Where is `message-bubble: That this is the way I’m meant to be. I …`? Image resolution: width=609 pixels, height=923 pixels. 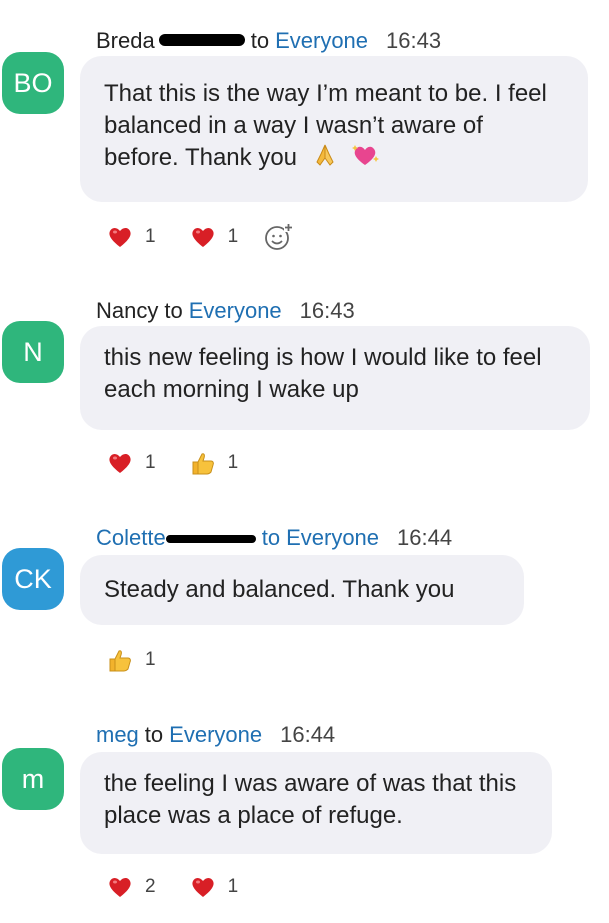 message-bubble: That this is the way I’m meant to be. I … is located at coordinates (334, 129).